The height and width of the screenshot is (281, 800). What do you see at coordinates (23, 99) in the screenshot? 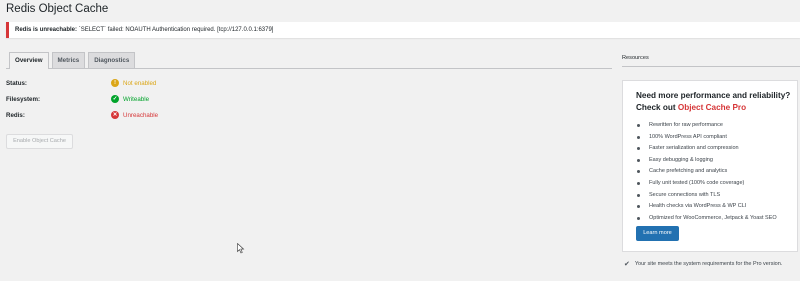
I see `filesystem-label: Filesystem:` at bounding box center [23, 99].